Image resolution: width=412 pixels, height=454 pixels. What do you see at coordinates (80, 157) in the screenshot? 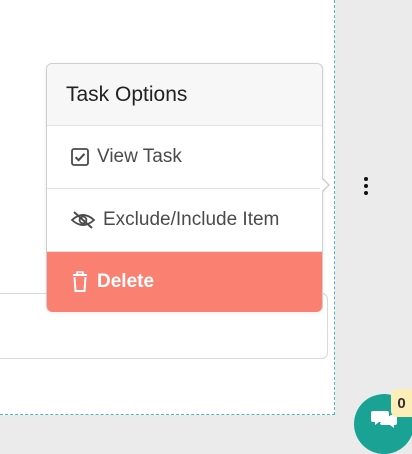
I see `check-square-icon` at bounding box center [80, 157].